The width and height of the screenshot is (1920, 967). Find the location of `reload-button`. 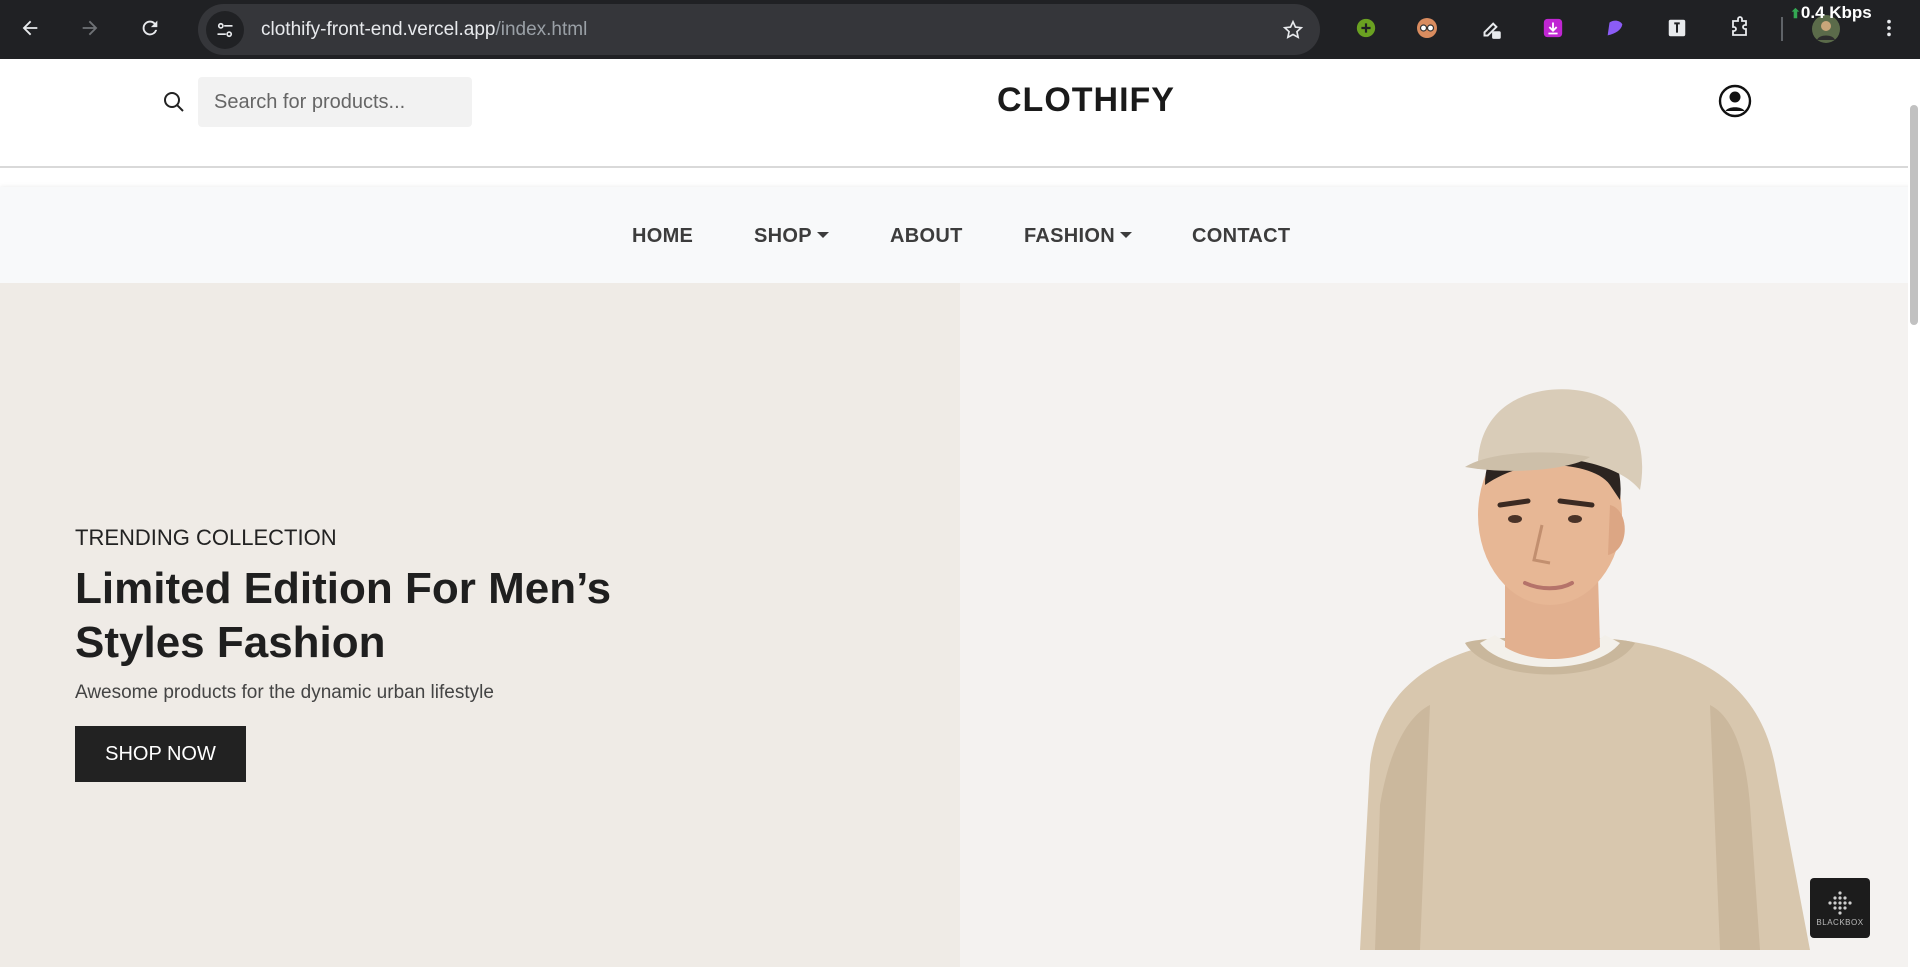

reload-button is located at coordinates (150, 28).